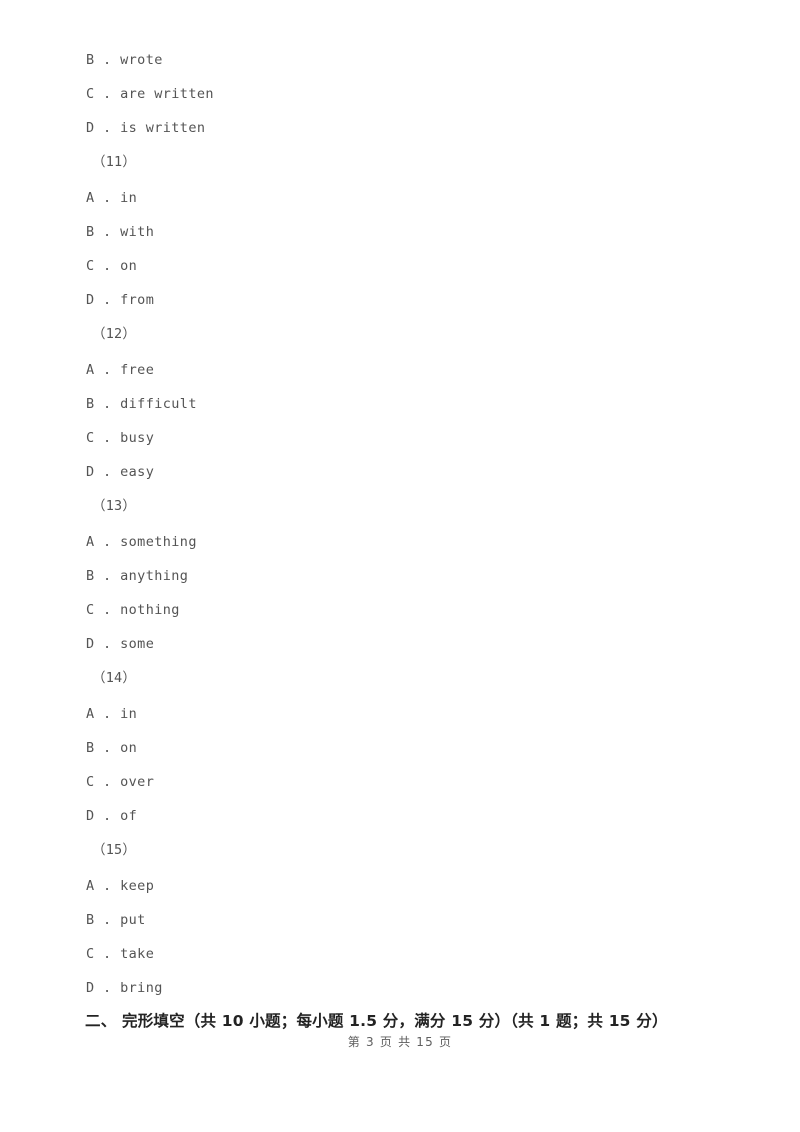  What do you see at coordinates (120, 782) in the screenshot?
I see `answer-option: C . over` at bounding box center [120, 782].